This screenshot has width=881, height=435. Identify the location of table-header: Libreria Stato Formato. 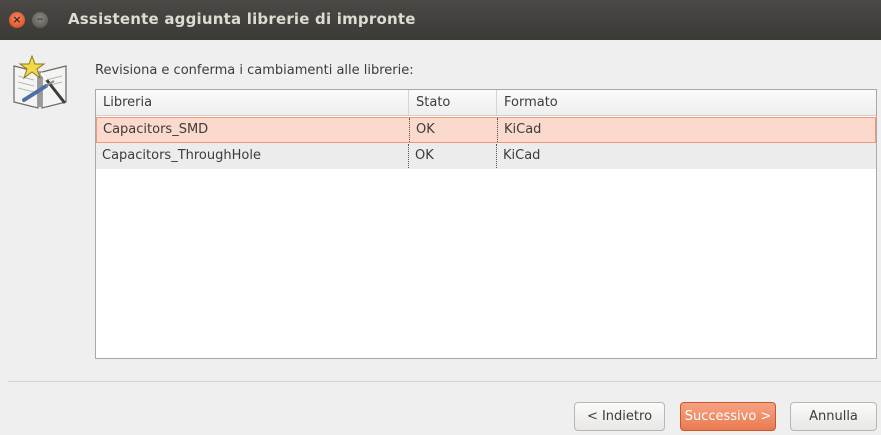
(486, 103).